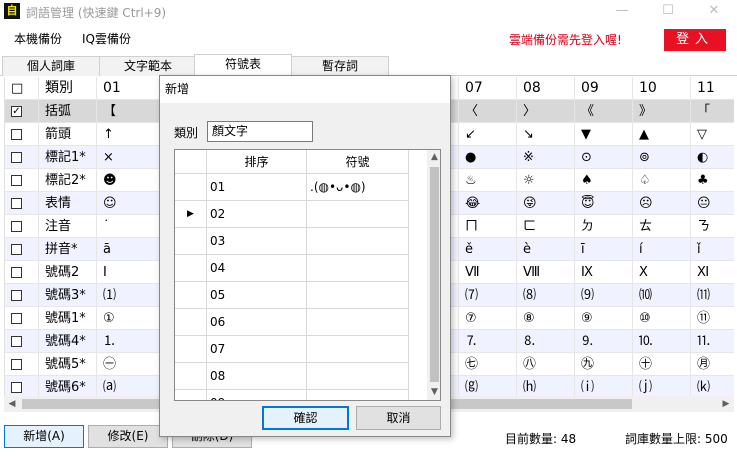  What do you see at coordinates (662, 295) in the screenshot?
I see `symbol-cell: ⑽` at bounding box center [662, 295].